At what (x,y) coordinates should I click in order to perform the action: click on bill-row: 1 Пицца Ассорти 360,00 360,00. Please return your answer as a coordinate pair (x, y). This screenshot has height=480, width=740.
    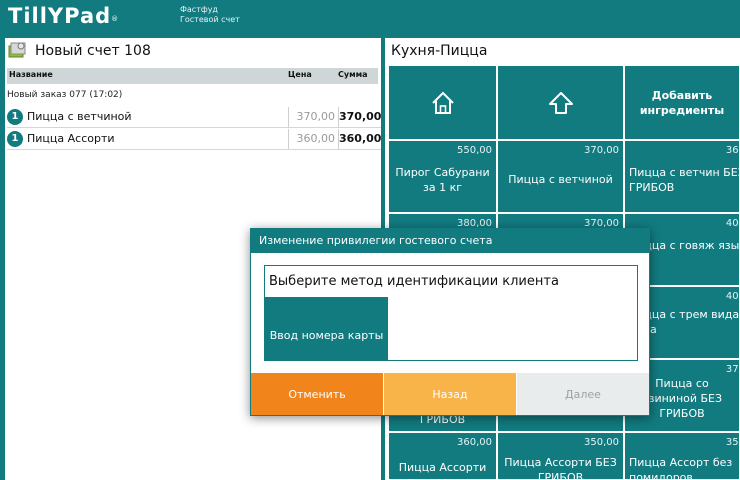
    Looking at the image, I should click on (194, 139).